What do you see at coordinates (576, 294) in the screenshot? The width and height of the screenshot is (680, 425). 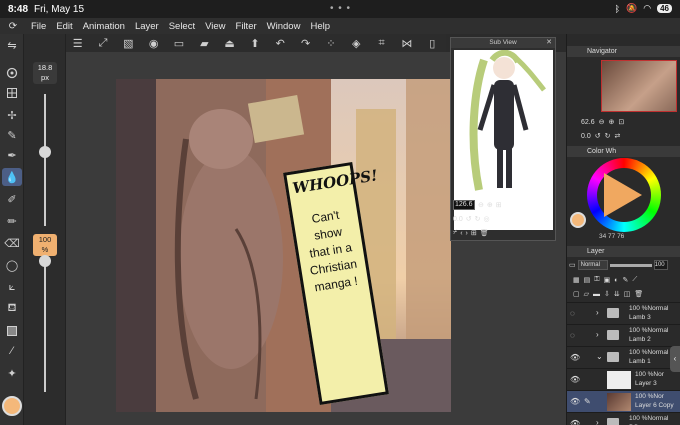 I see `new-raster-layer-icon: ▢` at bounding box center [576, 294].